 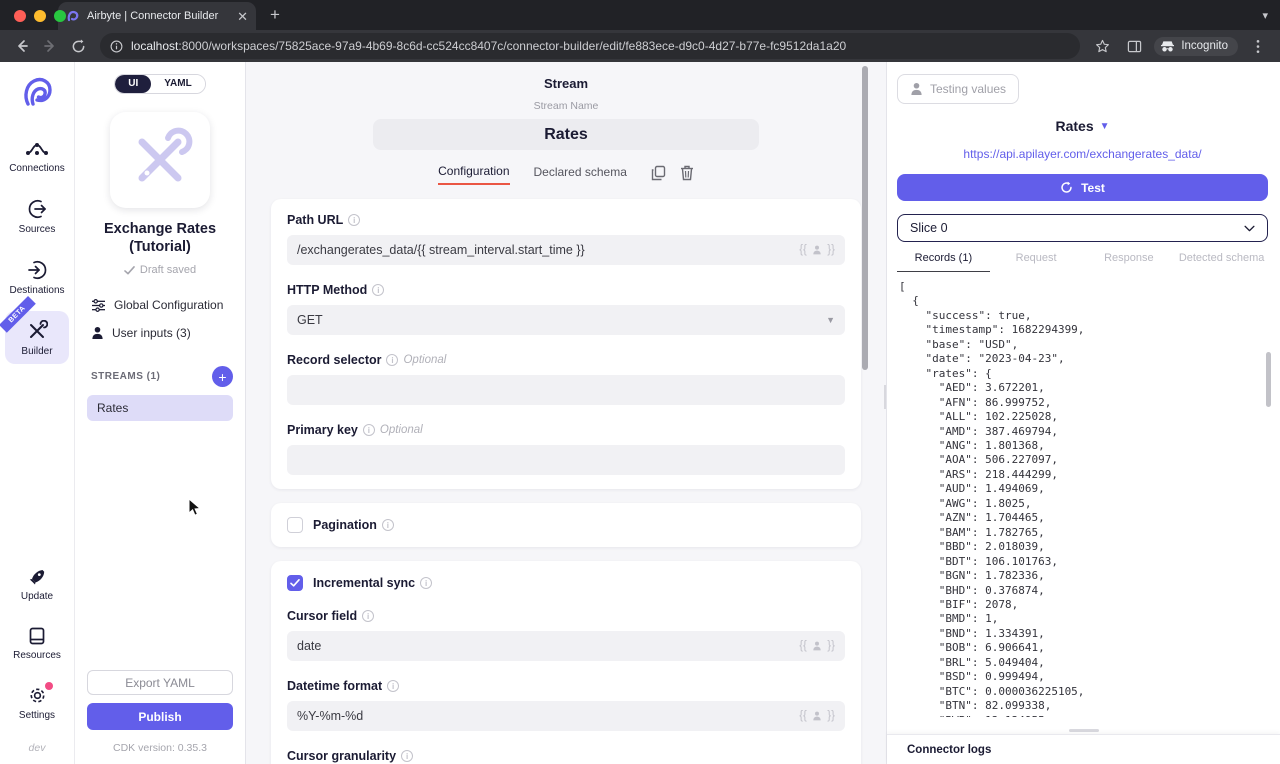 I want to click on test-button: Test, so click(x=1082, y=187).